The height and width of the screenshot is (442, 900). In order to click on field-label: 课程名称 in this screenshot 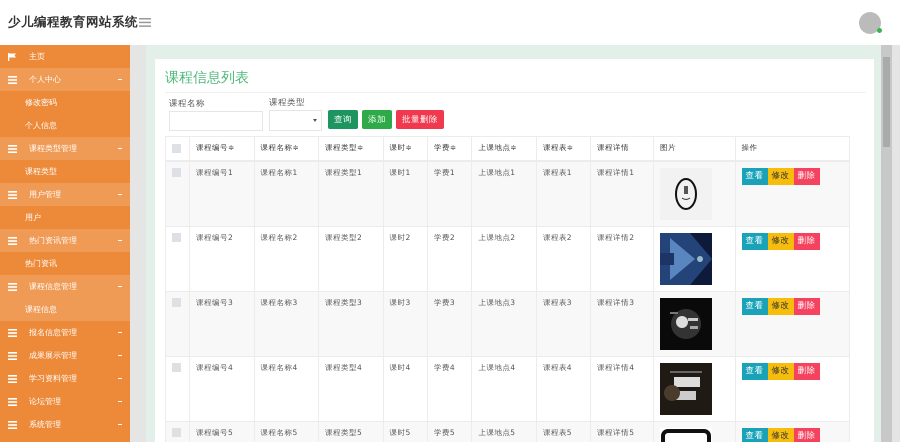, I will do `click(187, 104)`.